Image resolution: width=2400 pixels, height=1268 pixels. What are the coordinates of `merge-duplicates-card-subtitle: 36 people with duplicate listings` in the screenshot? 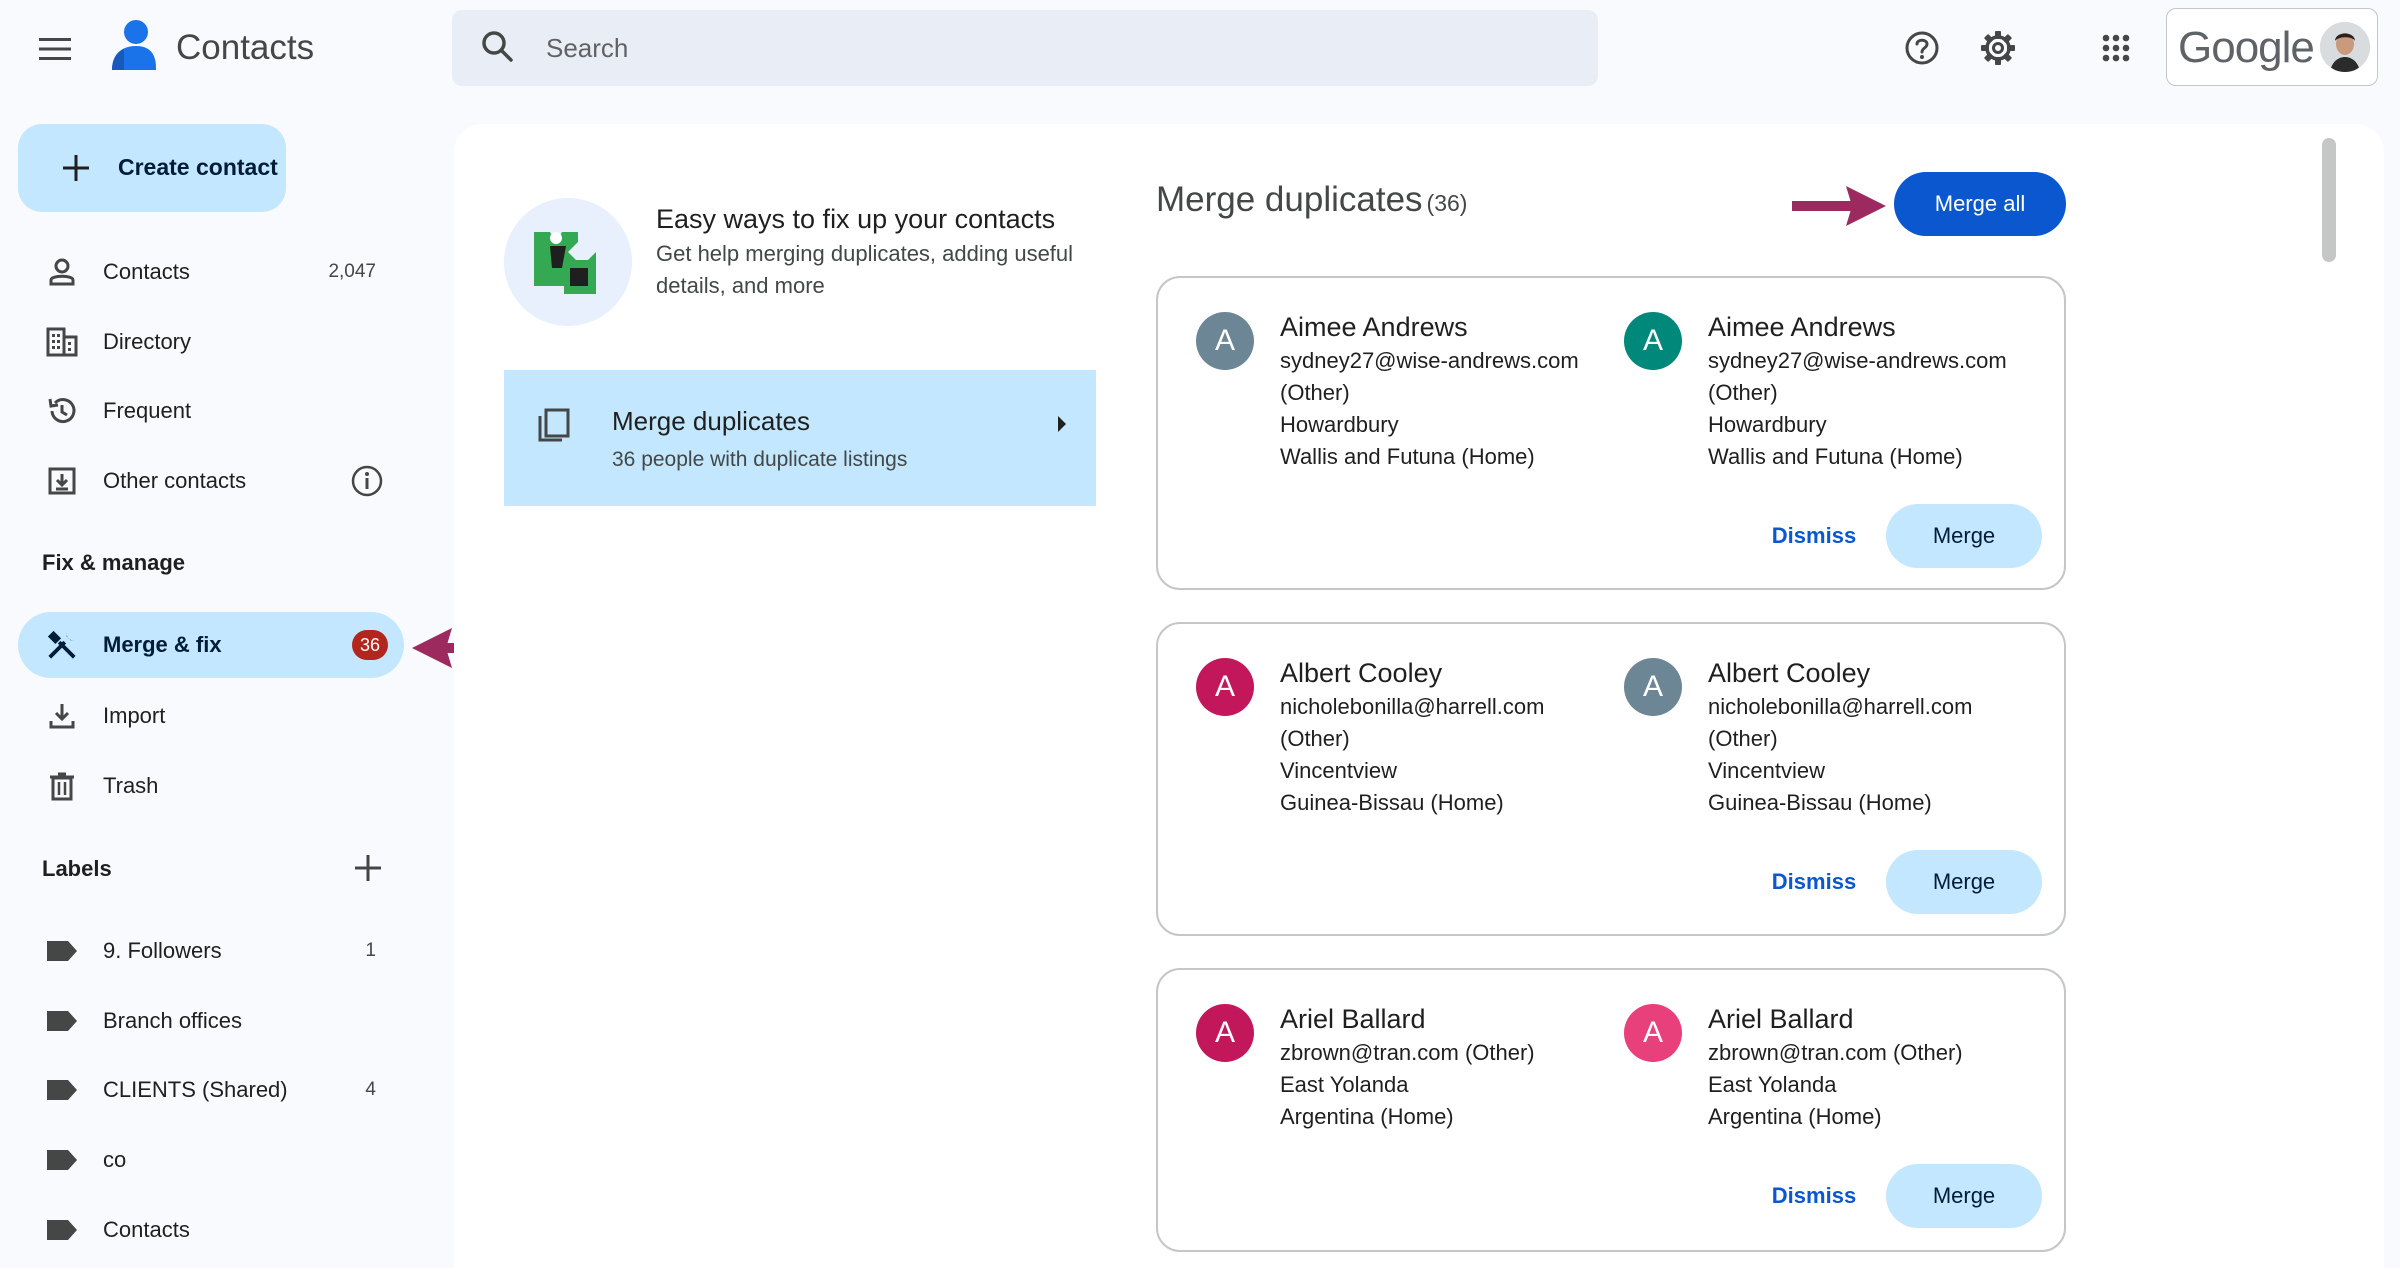 It's located at (760, 459).